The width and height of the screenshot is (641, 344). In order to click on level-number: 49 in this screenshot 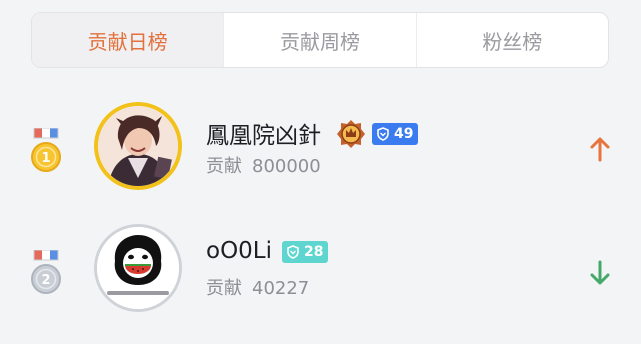, I will do `click(404, 134)`.